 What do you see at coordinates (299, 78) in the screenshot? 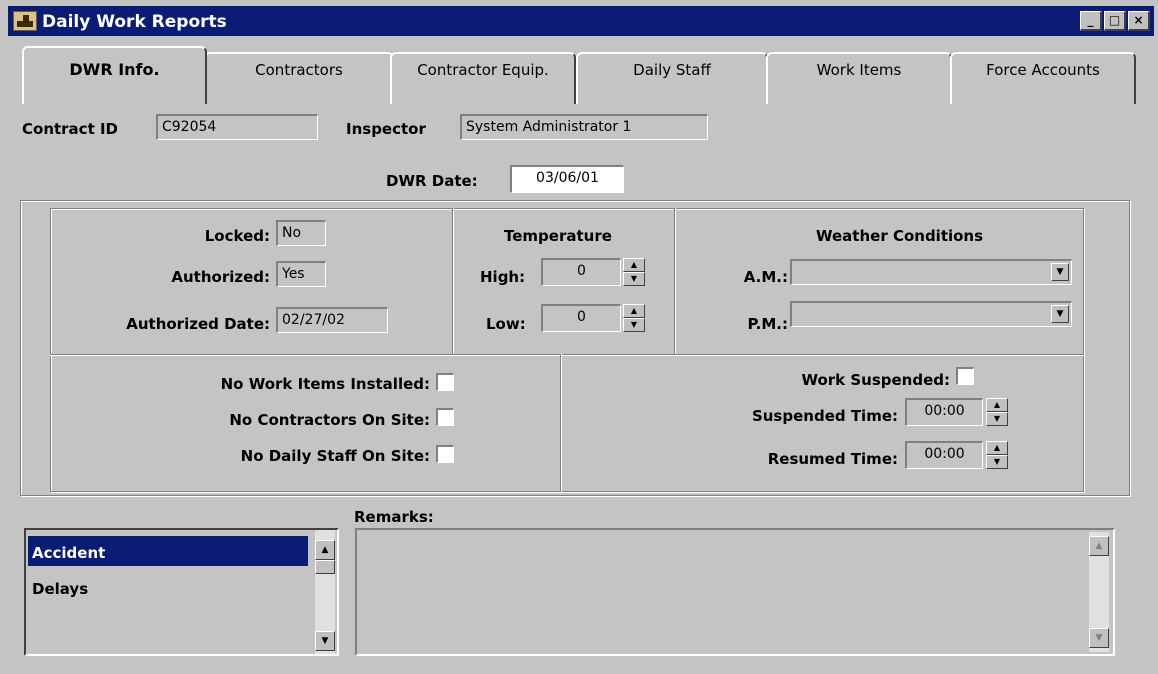
I see `tab-contractors: Contractors` at bounding box center [299, 78].